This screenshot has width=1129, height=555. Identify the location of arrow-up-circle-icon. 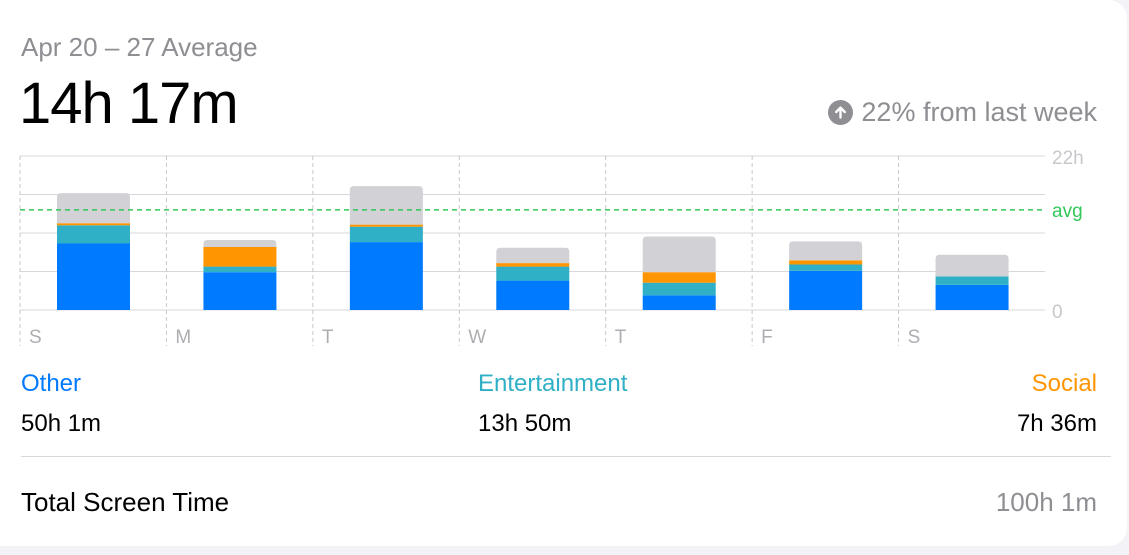
(841, 112).